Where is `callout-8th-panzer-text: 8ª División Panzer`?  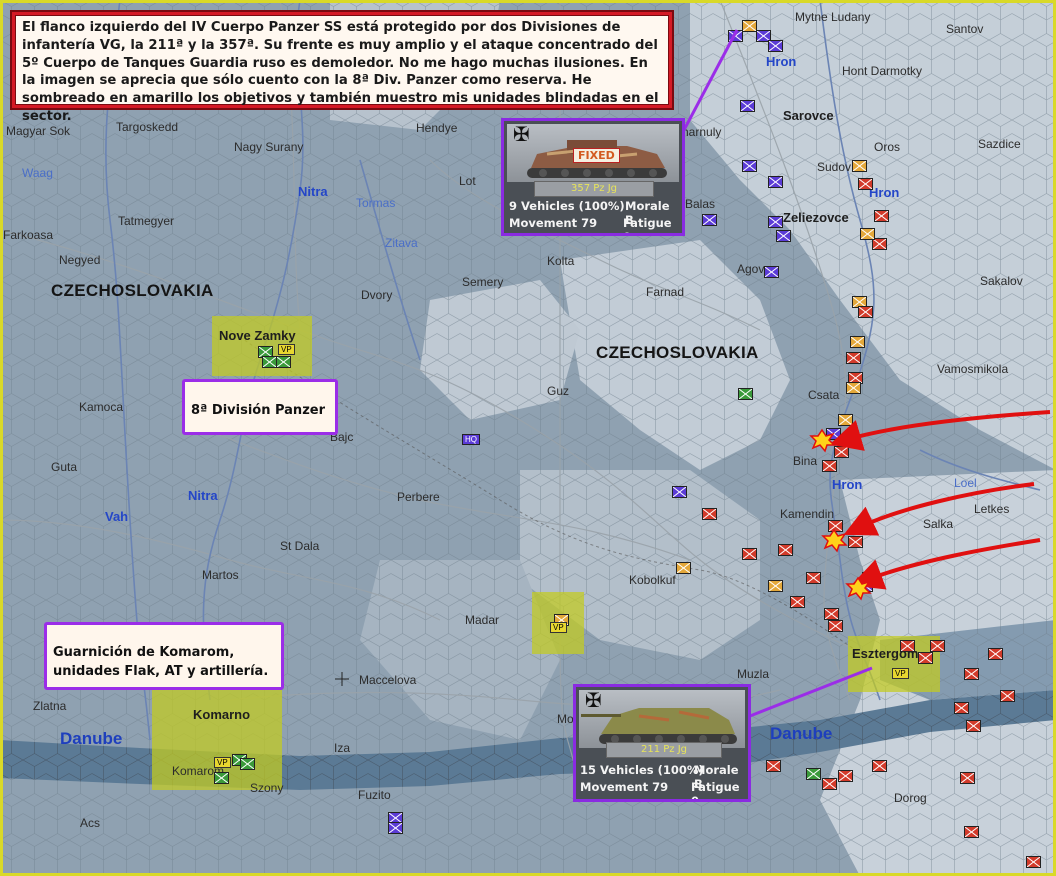
callout-8th-panzer-text: 8ª División Panzer is located at coordinates (258, 410).